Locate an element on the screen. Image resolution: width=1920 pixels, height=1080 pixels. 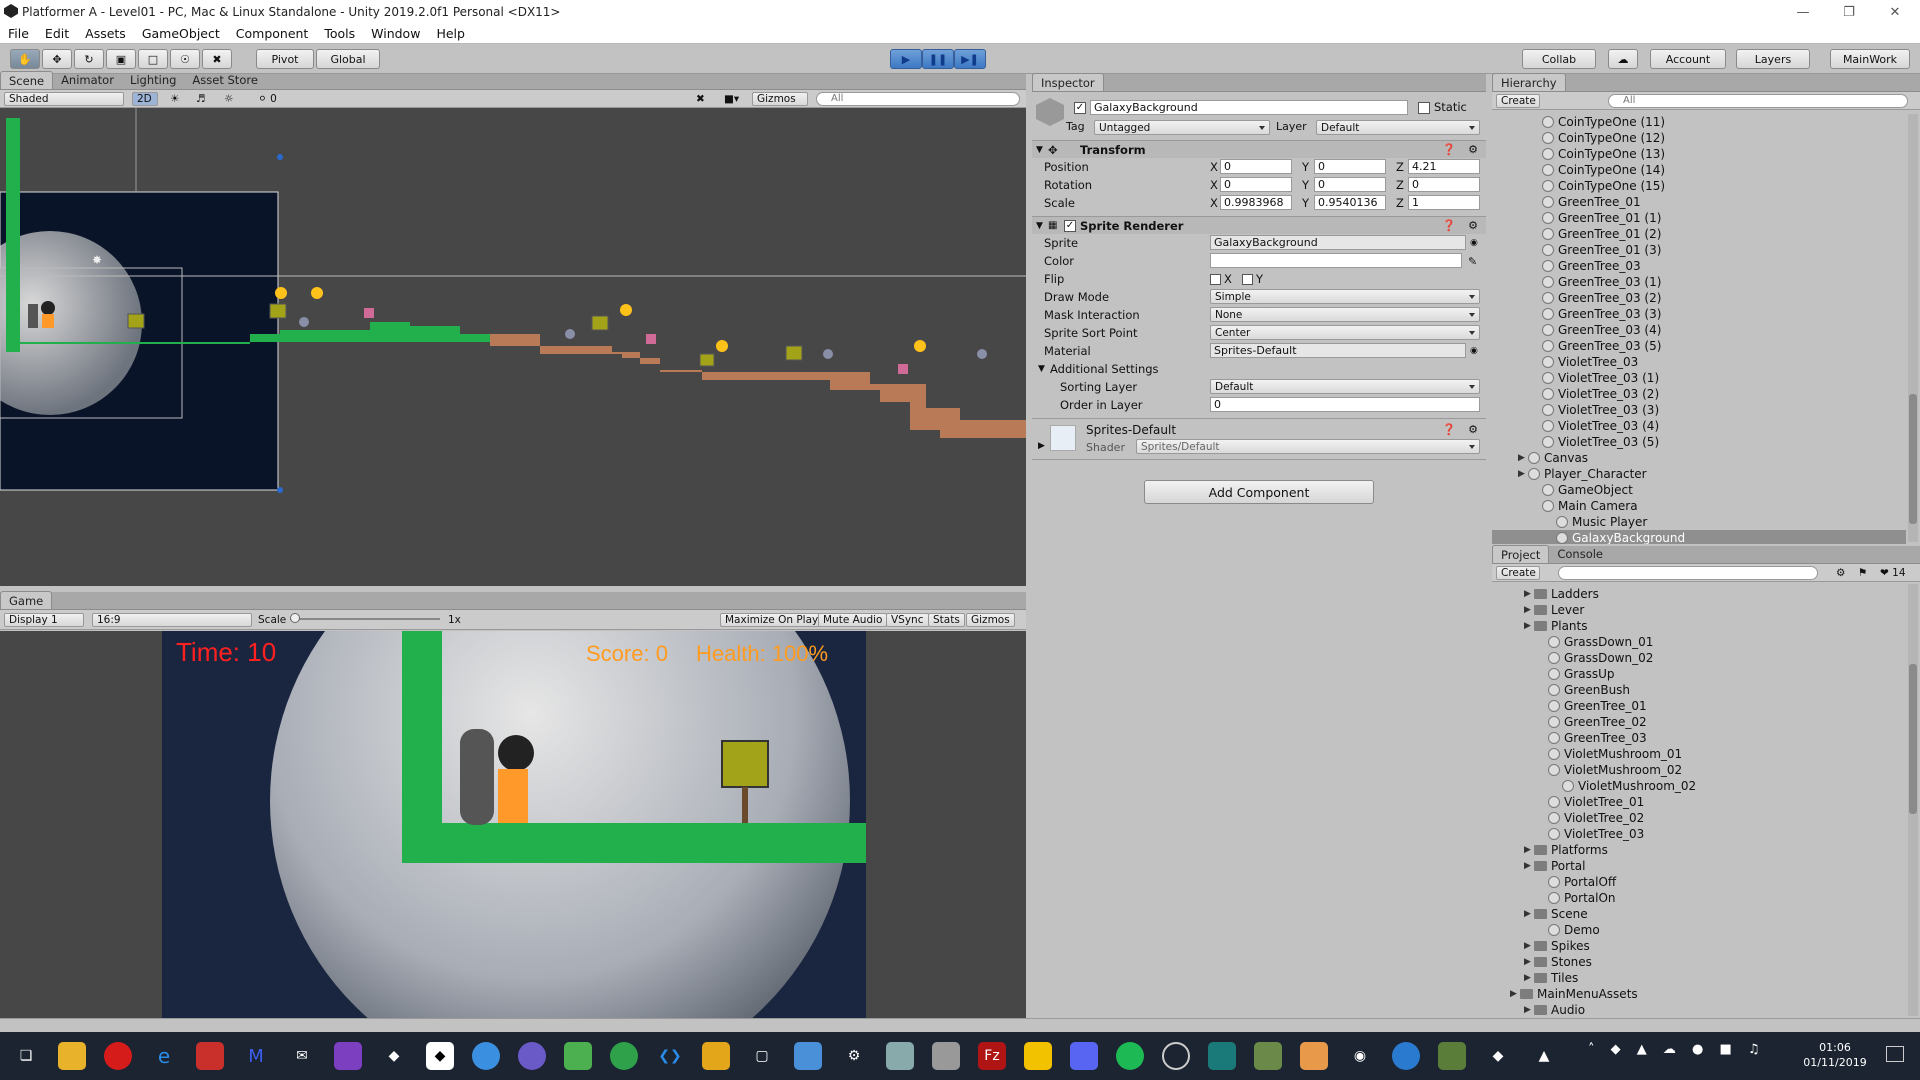
additional-settings-foldout: ▼ Additional Settings is located at coordinates (1259, 369).